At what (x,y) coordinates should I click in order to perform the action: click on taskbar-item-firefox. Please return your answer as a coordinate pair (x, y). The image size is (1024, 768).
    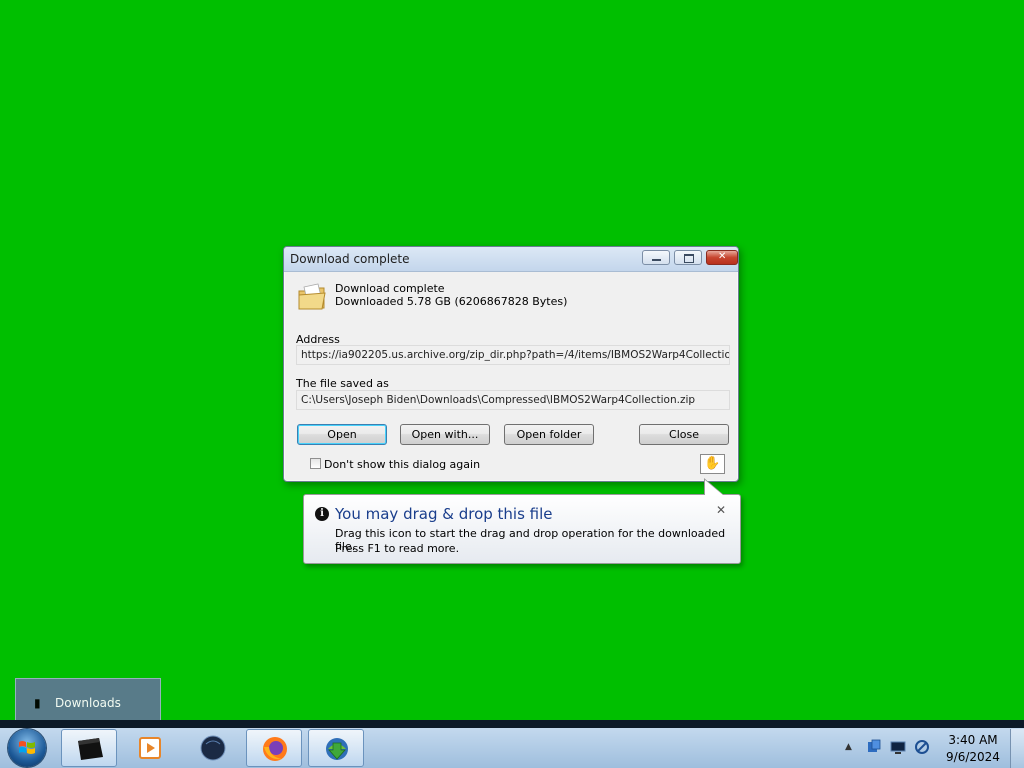
    Looking at the image, I should click on (274, 748).